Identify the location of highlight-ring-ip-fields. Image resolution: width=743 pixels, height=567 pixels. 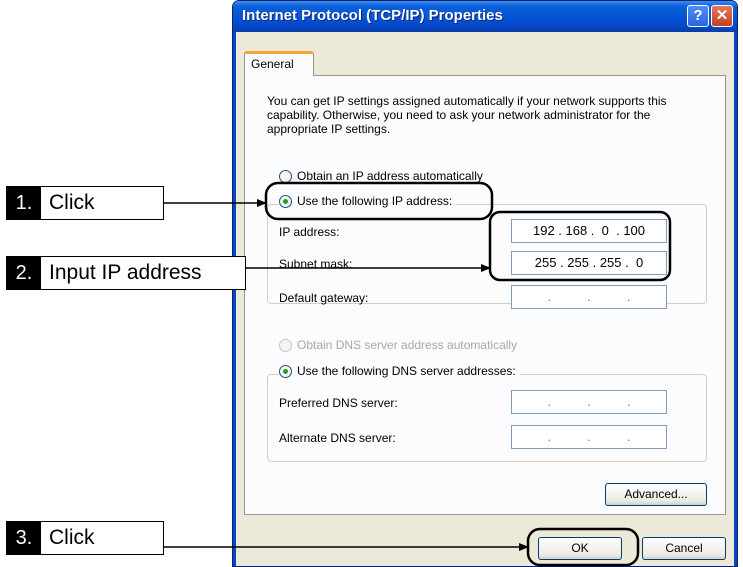
(580, 246).